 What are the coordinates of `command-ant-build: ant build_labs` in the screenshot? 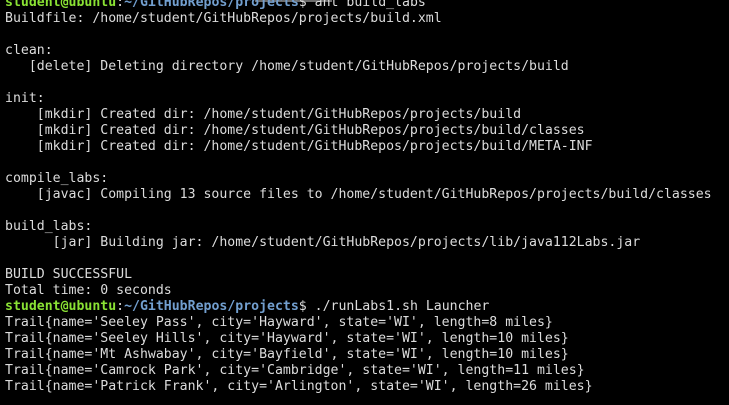 It's located at (366, 5).